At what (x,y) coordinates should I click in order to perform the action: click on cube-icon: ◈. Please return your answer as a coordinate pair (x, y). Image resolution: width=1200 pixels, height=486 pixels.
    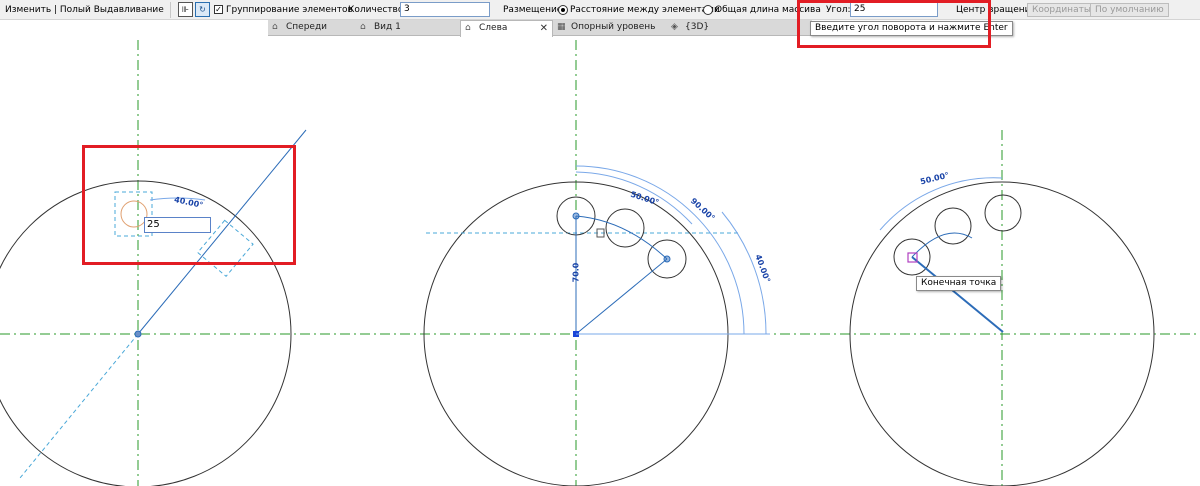
    Looking at the image, I should click on (674, 27).